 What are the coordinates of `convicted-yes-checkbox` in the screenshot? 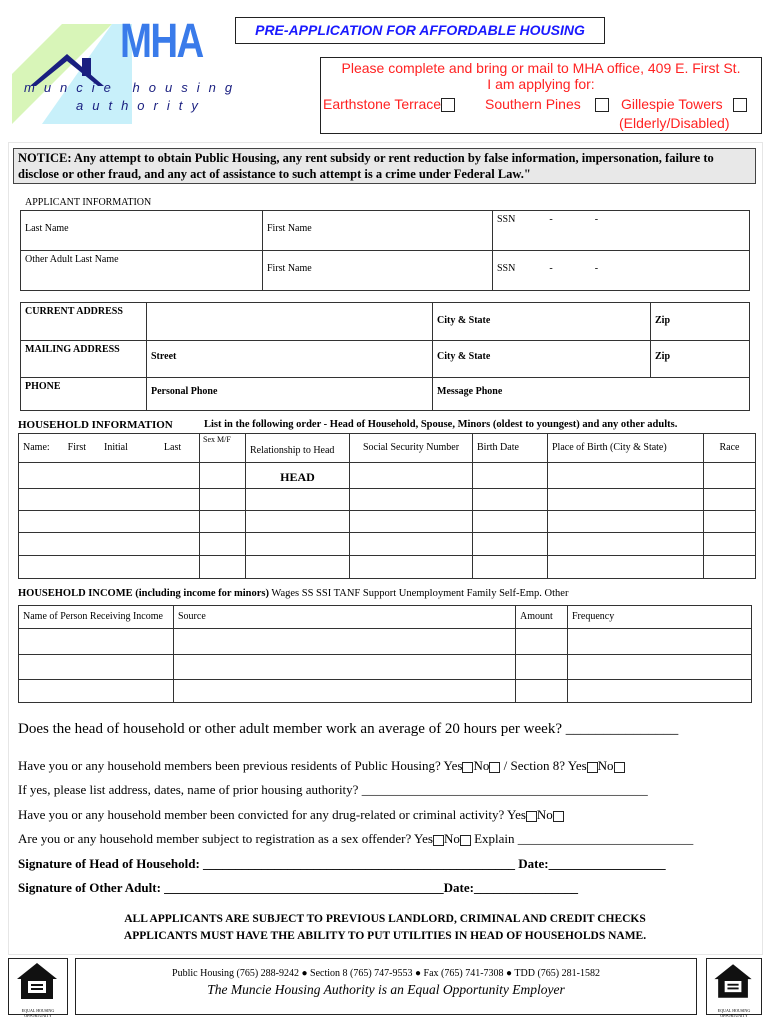 It's located at (531, 816).